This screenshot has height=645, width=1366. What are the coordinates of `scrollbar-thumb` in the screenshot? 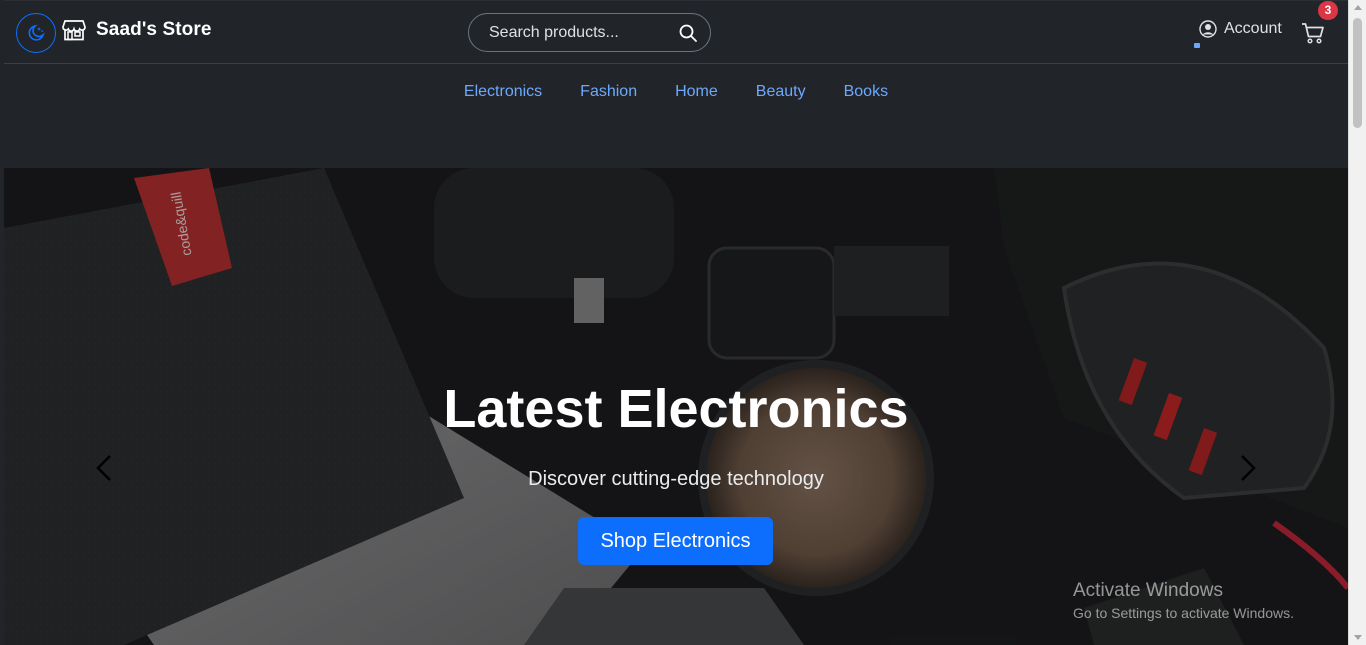 It's located at (1357, 73).